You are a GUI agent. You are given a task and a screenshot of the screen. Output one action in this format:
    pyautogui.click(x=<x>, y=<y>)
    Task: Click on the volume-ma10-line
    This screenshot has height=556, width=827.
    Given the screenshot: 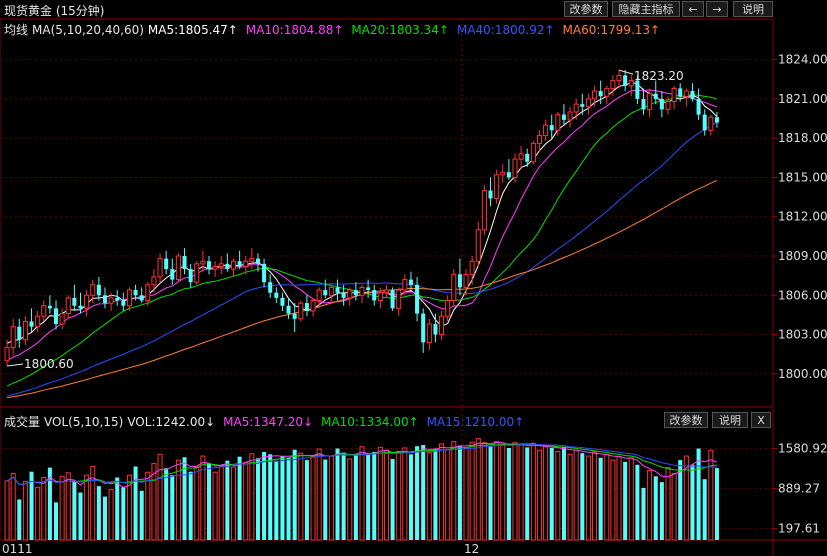 What is the action you would take?
    pyautogui.click(x=361, y=464)
    